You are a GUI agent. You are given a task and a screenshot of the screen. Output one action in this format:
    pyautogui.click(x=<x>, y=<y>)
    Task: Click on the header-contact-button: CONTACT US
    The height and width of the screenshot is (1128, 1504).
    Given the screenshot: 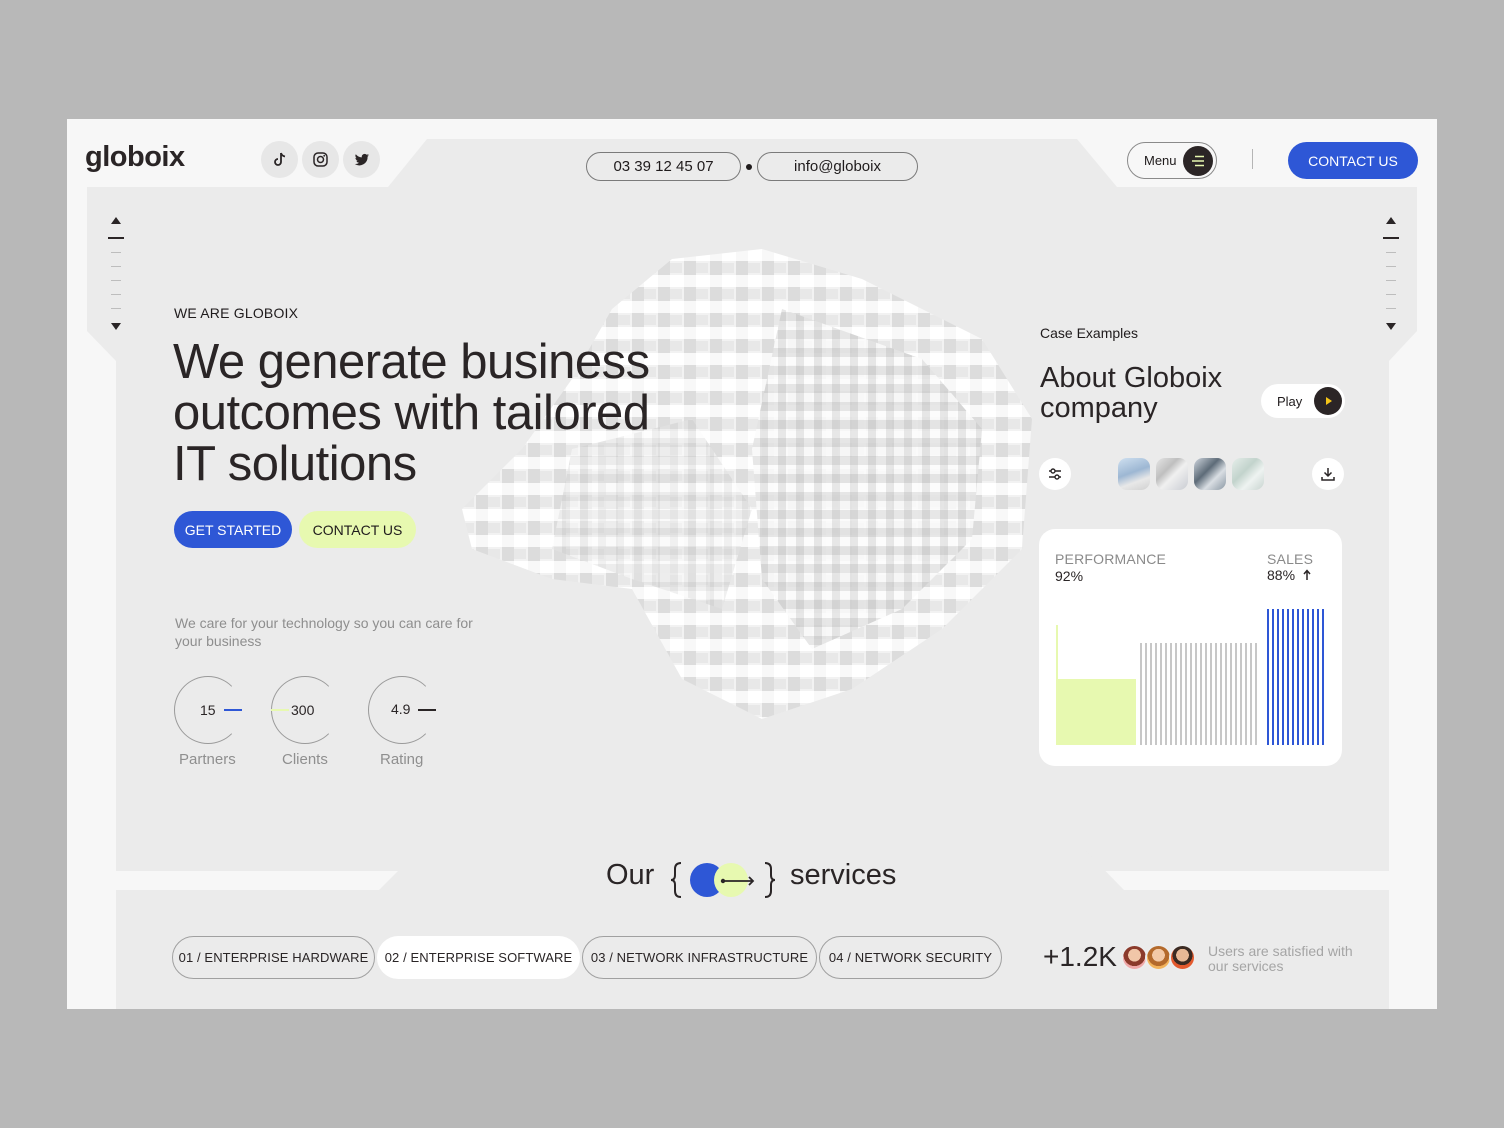 What is the action you would take?
    pyautogui.click(x=1353, y=160)
    